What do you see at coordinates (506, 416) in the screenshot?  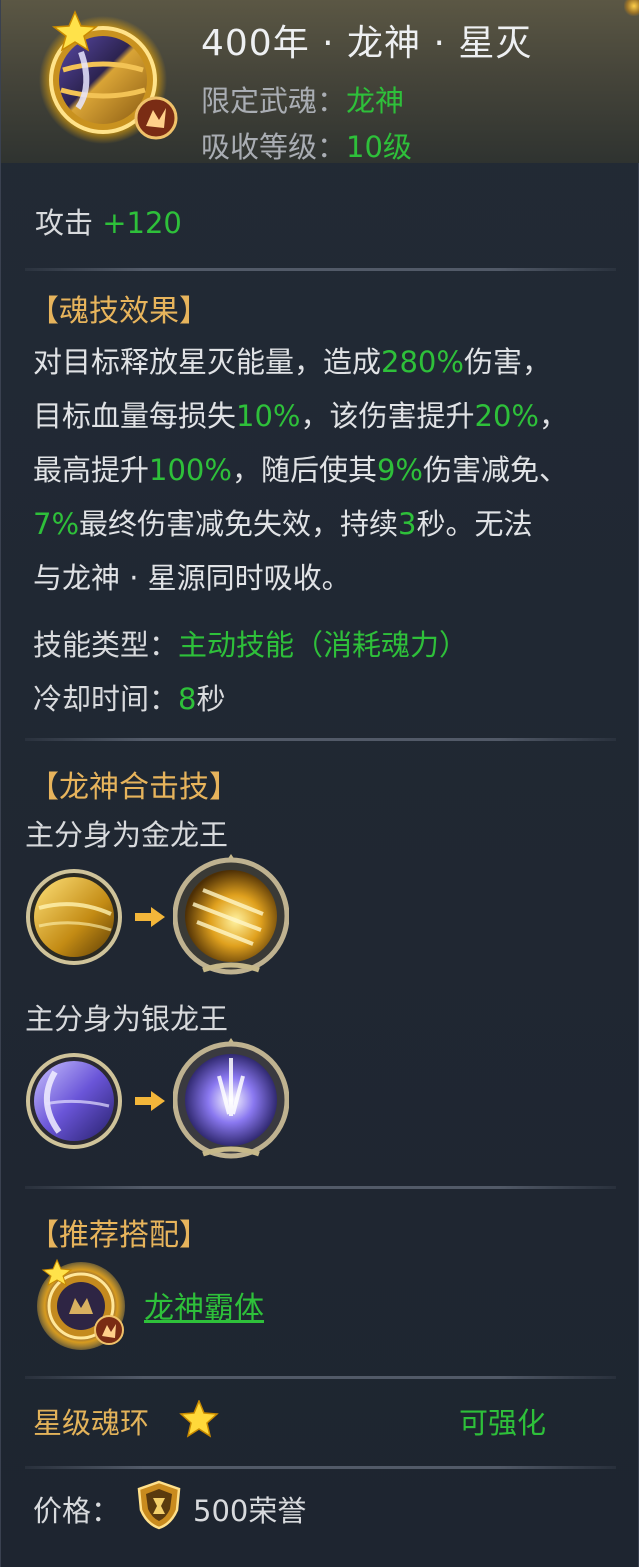 I see `effect-value: 20%` at bounding box center [506, 416].